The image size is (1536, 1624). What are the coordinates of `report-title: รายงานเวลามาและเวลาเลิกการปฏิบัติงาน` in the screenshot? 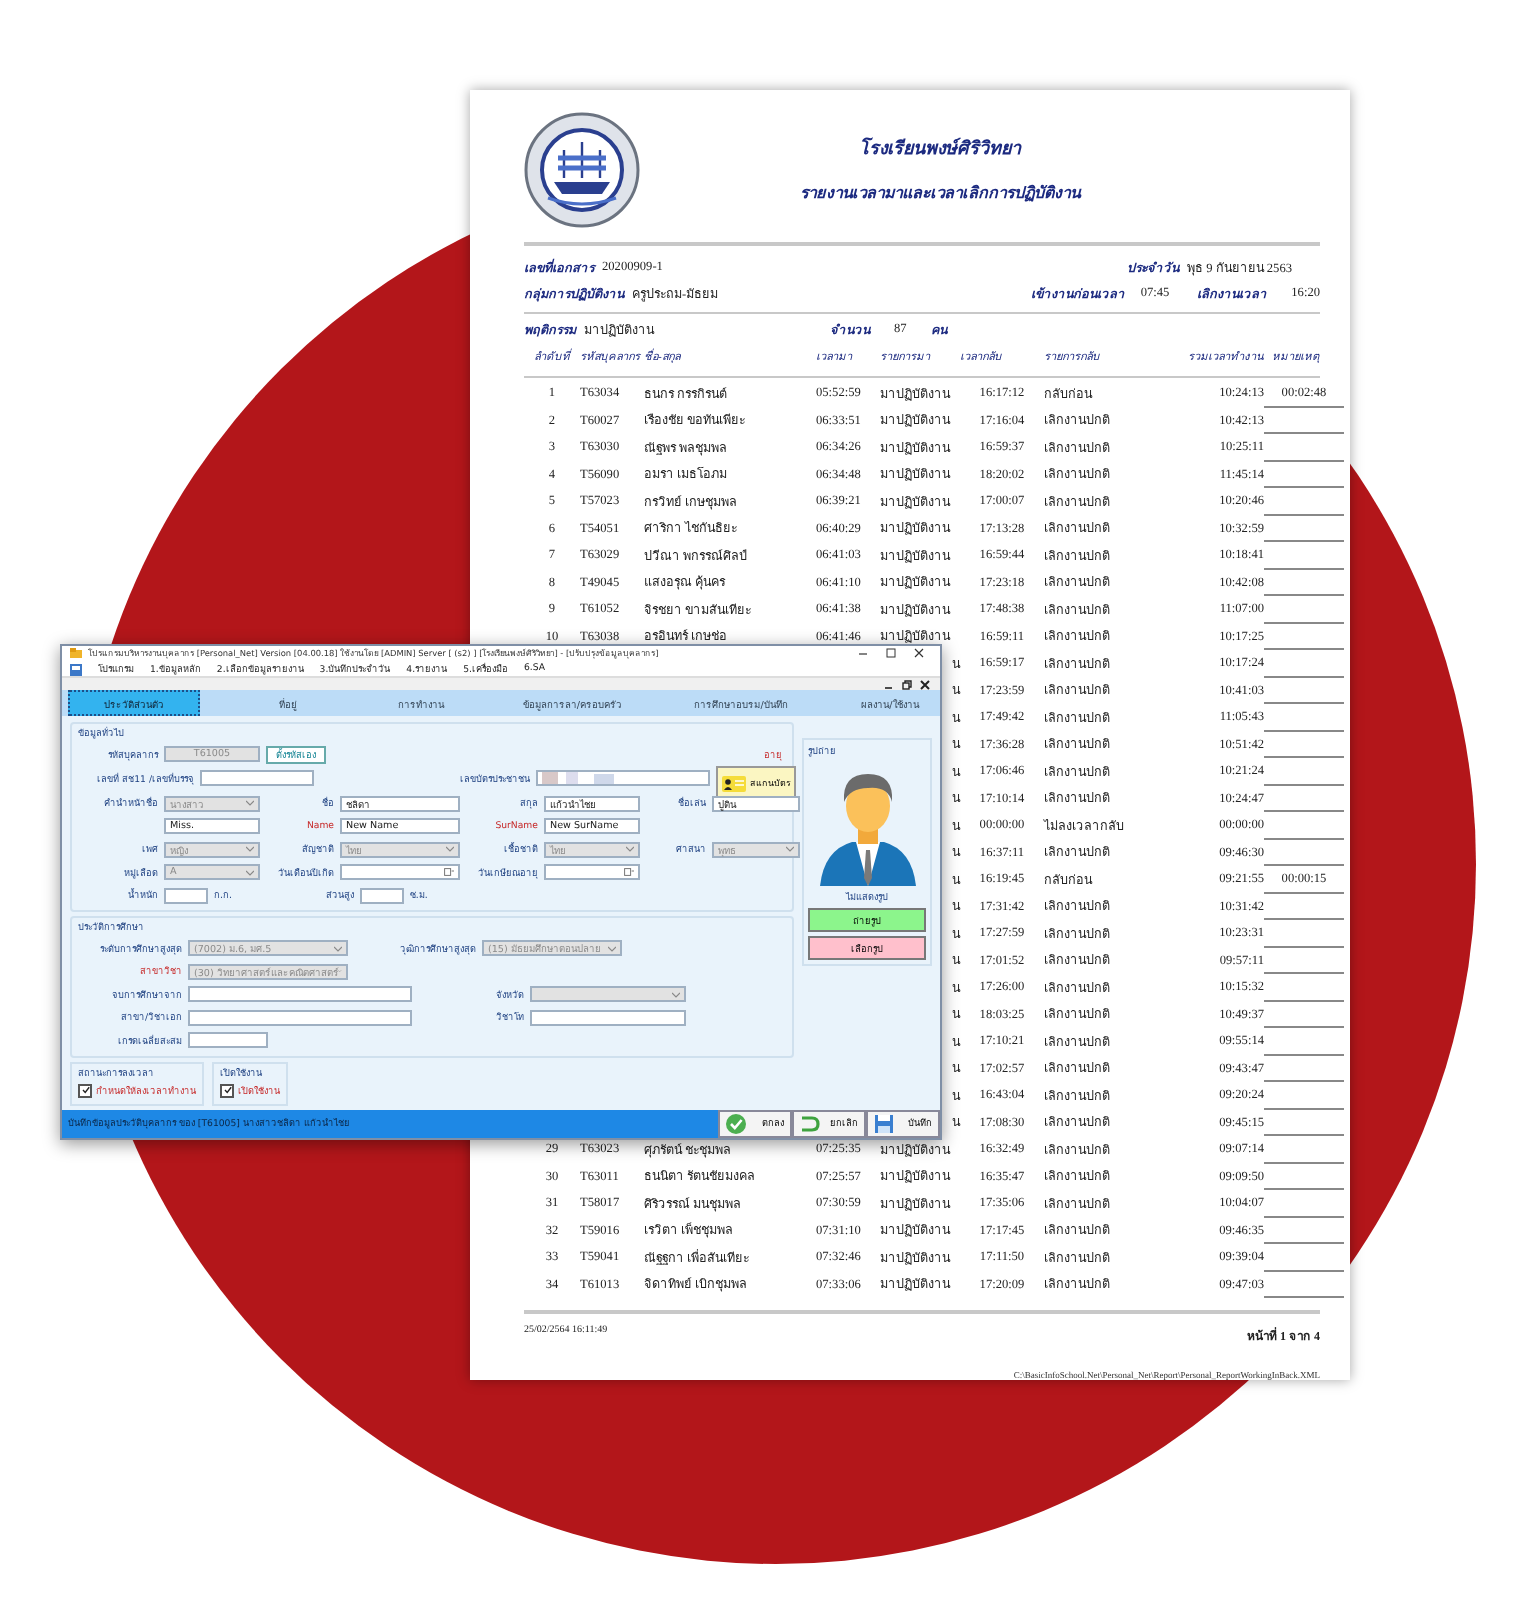 It's located at (940, 194).